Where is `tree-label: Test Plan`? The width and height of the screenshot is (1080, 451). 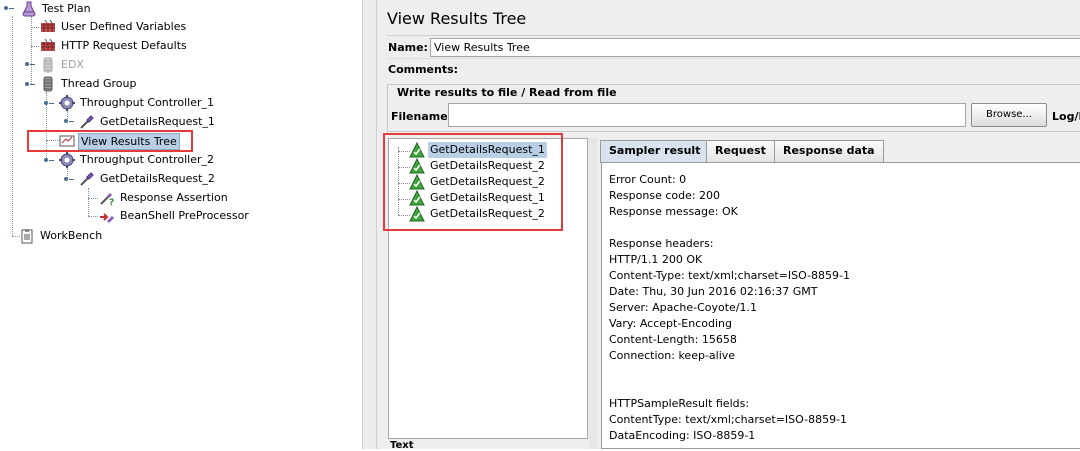
tree-label: Test Plan is located at coordinates (66, 8).